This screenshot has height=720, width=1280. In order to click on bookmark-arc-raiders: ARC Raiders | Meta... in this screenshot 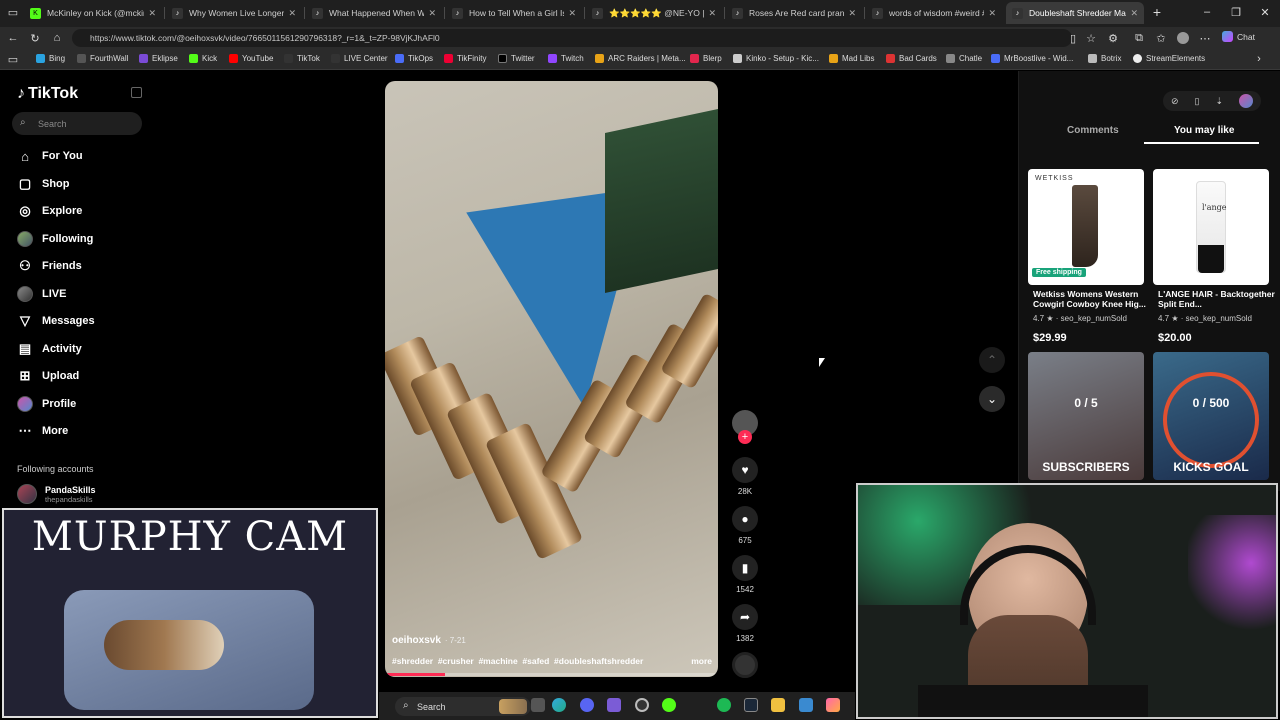, I will do `click(640, 58)`.